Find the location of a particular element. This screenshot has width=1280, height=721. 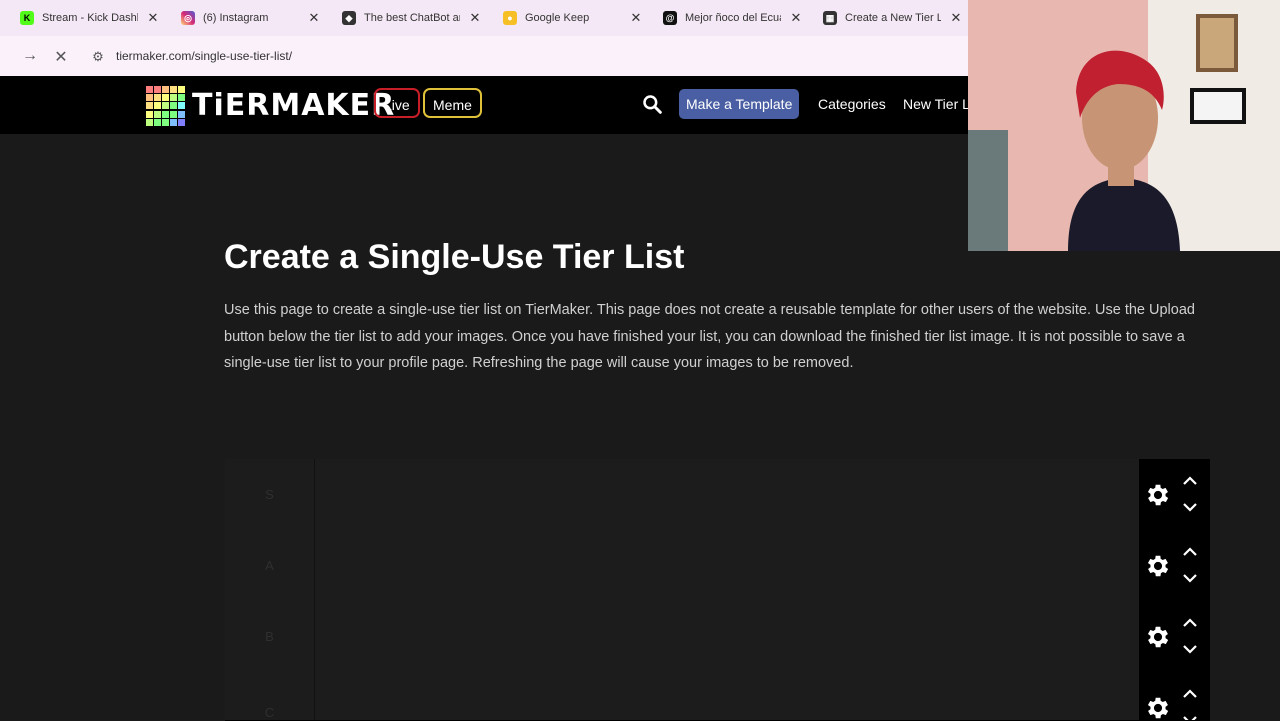

chatbot-icon: ◆ is located at coordinates (349, 18).